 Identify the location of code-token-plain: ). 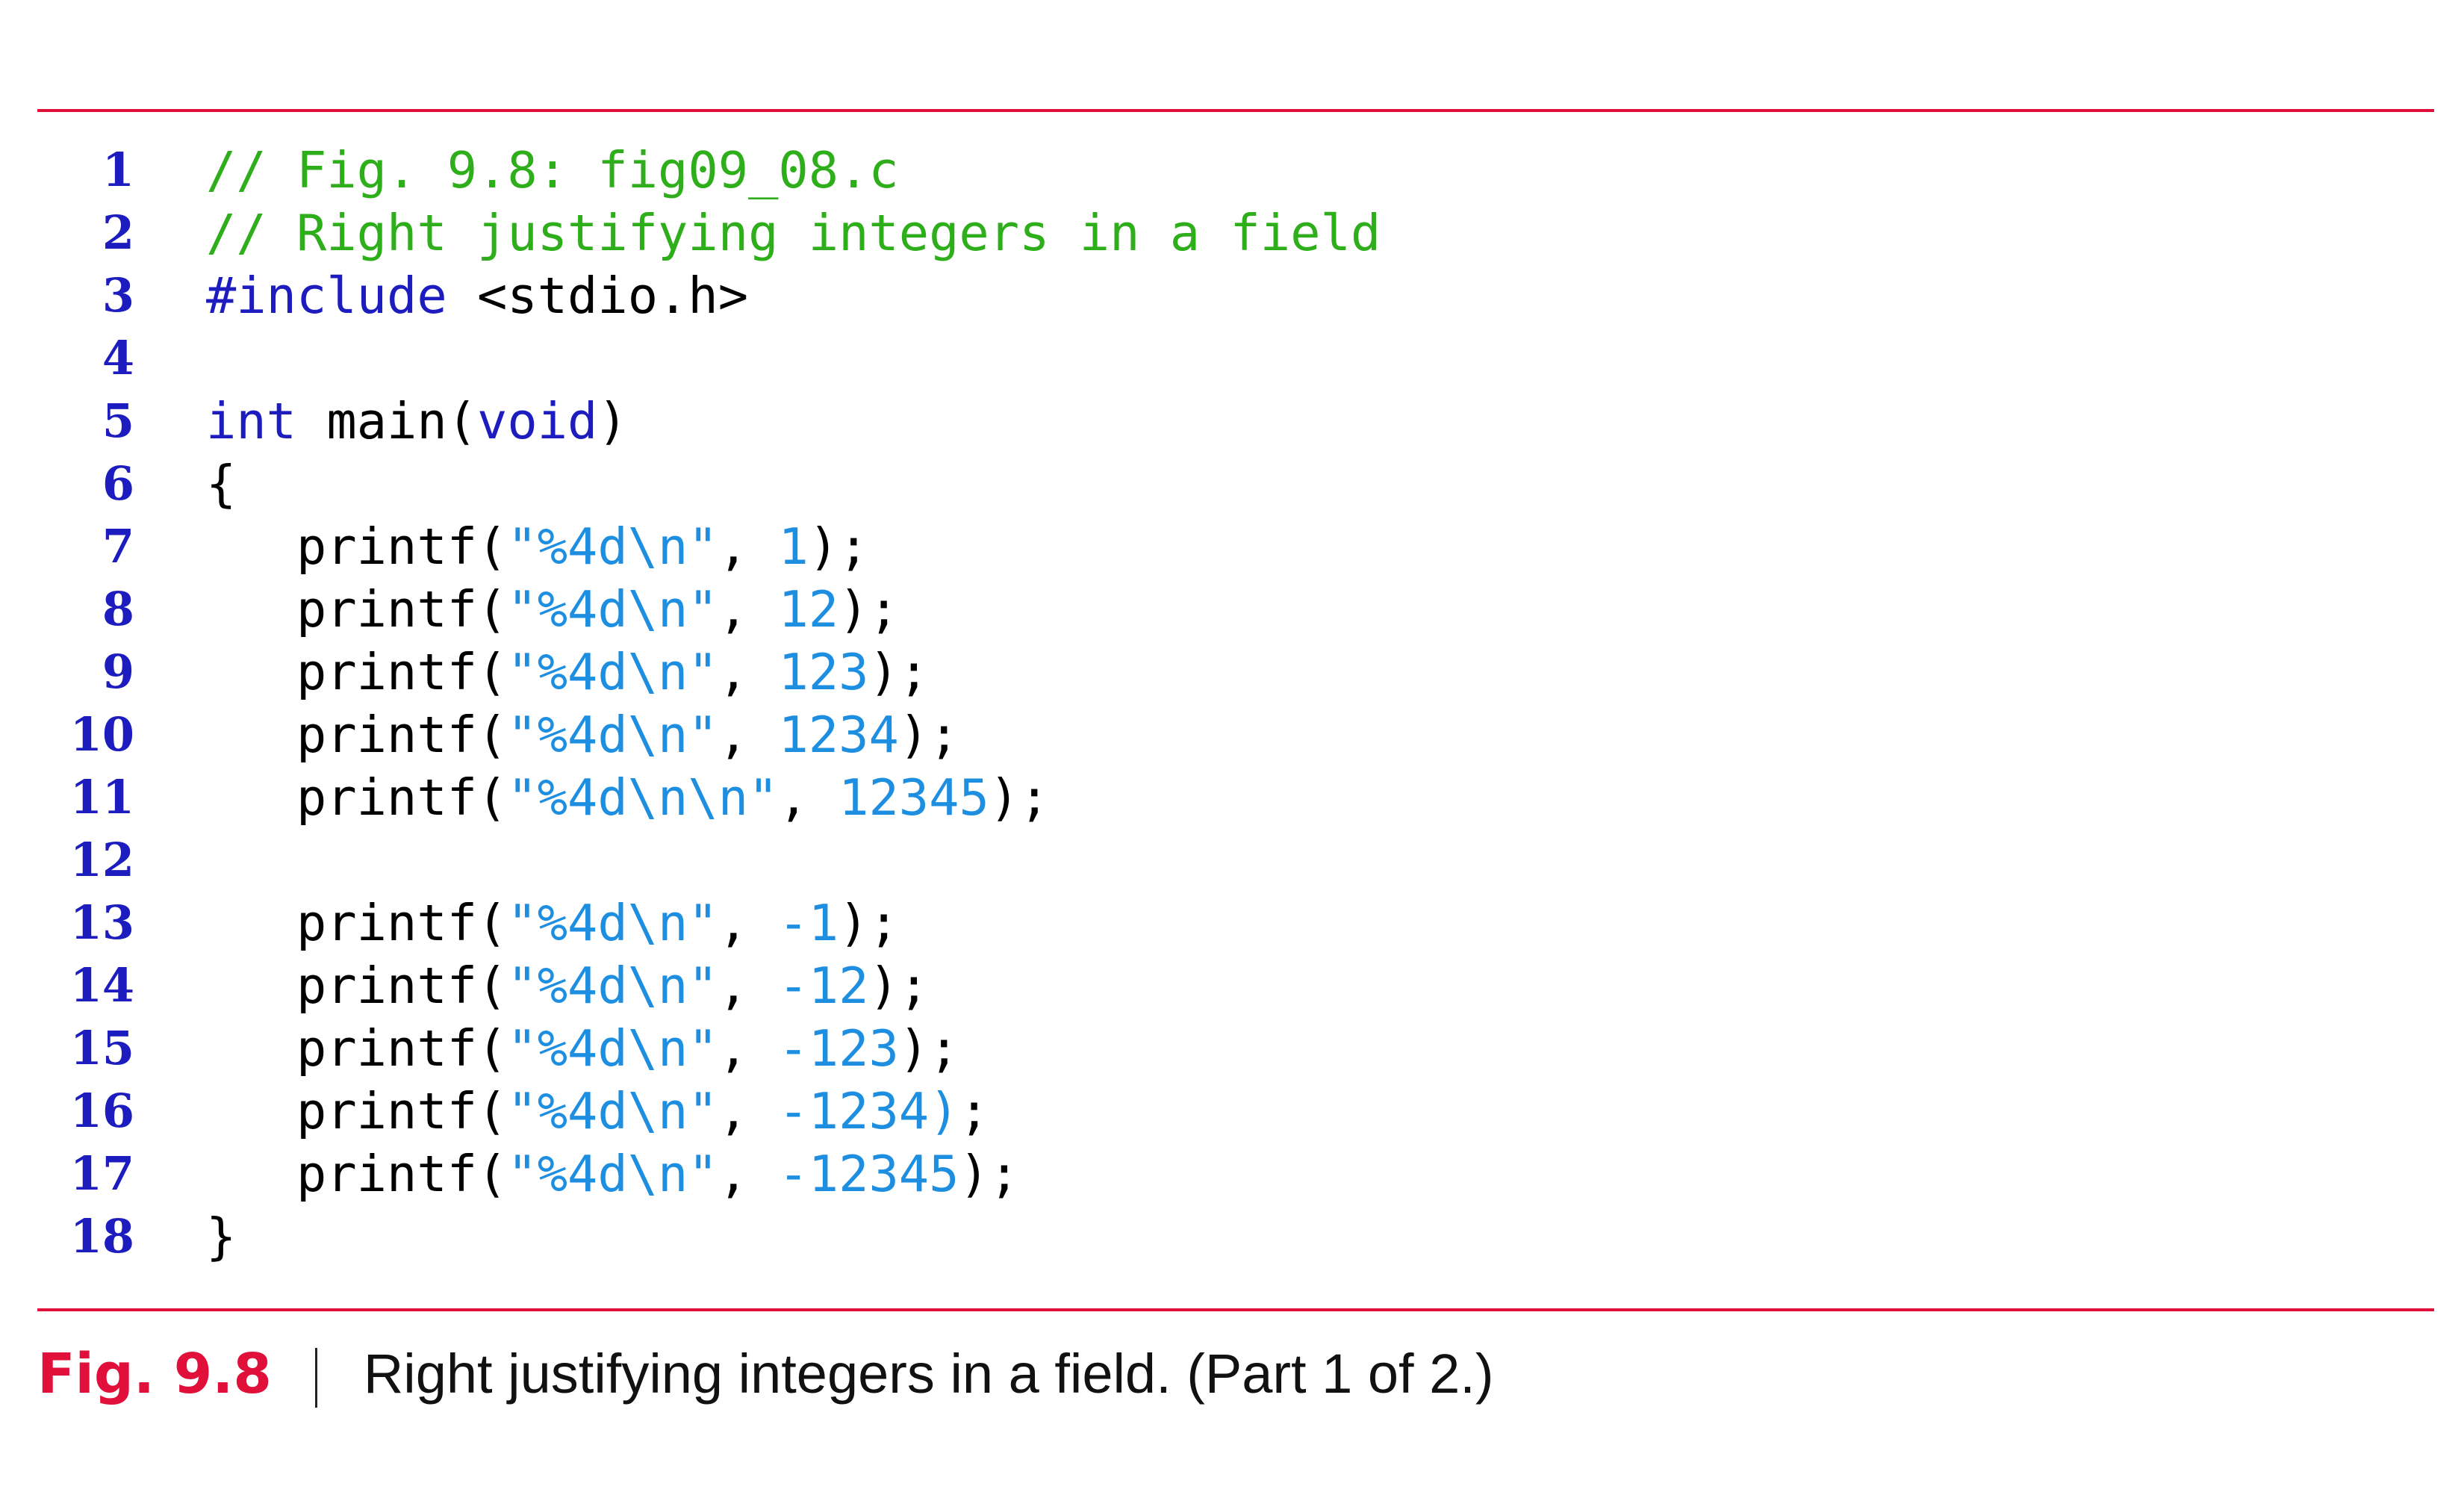
(612, 421).